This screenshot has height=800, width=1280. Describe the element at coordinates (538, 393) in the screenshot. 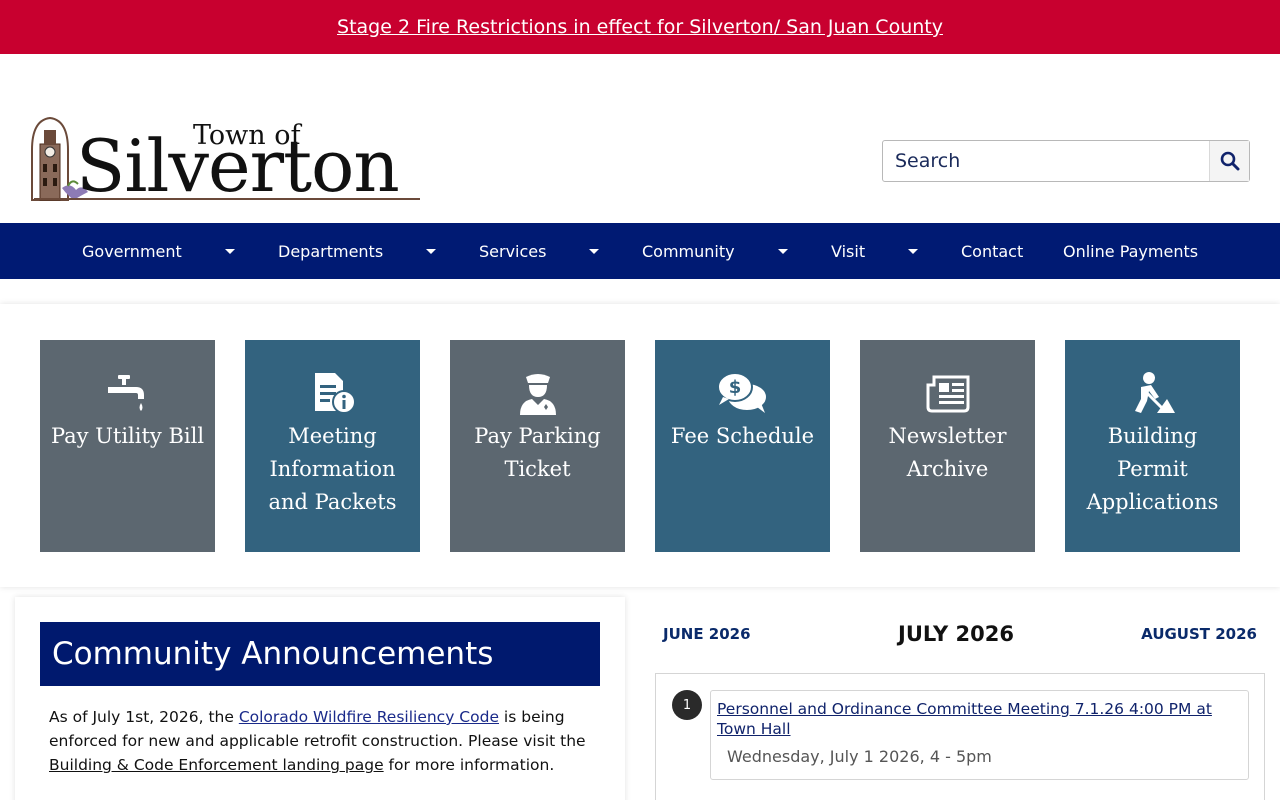

I see `police-officer-icon` at that location.